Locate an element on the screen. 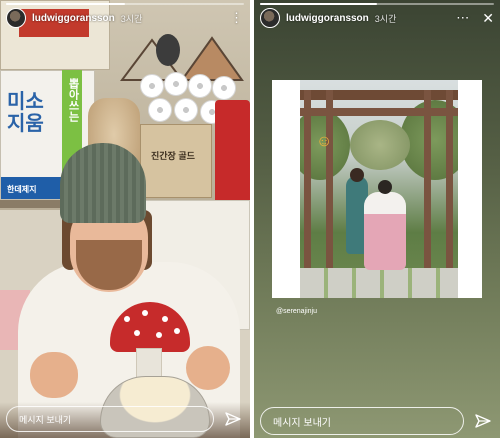  tissue-box-brand: 미소 지움 is located at coordinates (25, 113).